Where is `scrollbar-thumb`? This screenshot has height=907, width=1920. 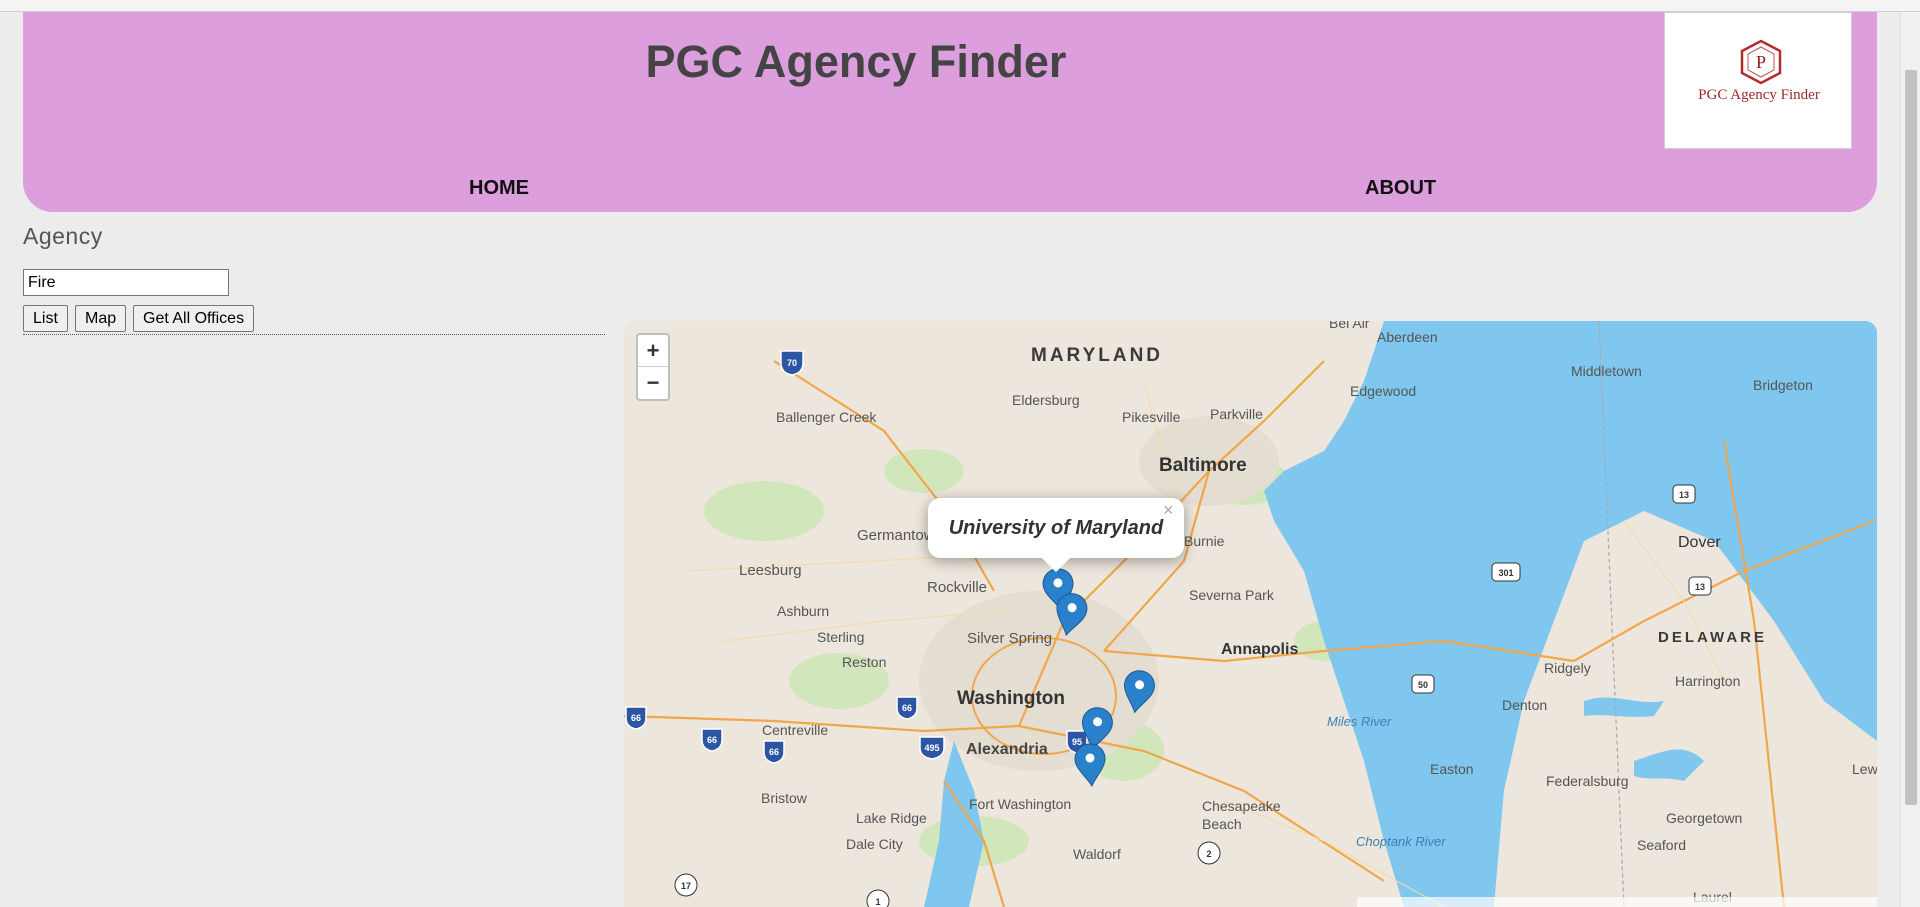 scrollbar-thumb is located at coordinates (1911, 437).